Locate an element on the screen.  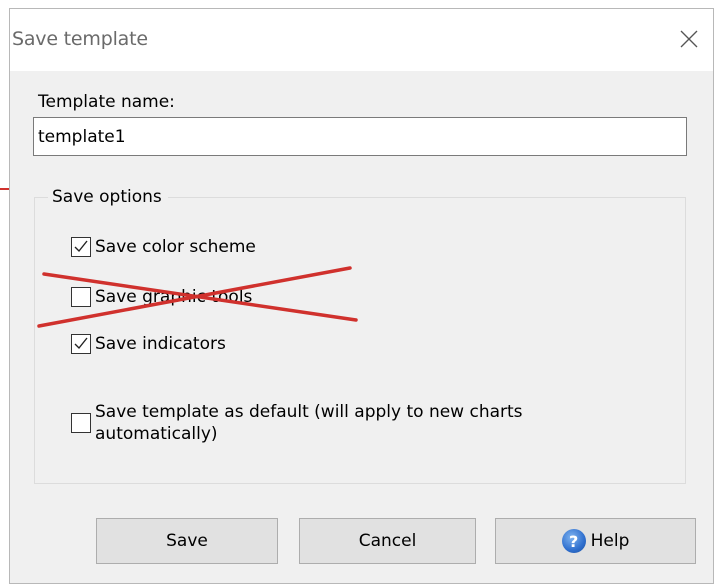
save-options-legend: Save options is located at coordinates (108, 197).